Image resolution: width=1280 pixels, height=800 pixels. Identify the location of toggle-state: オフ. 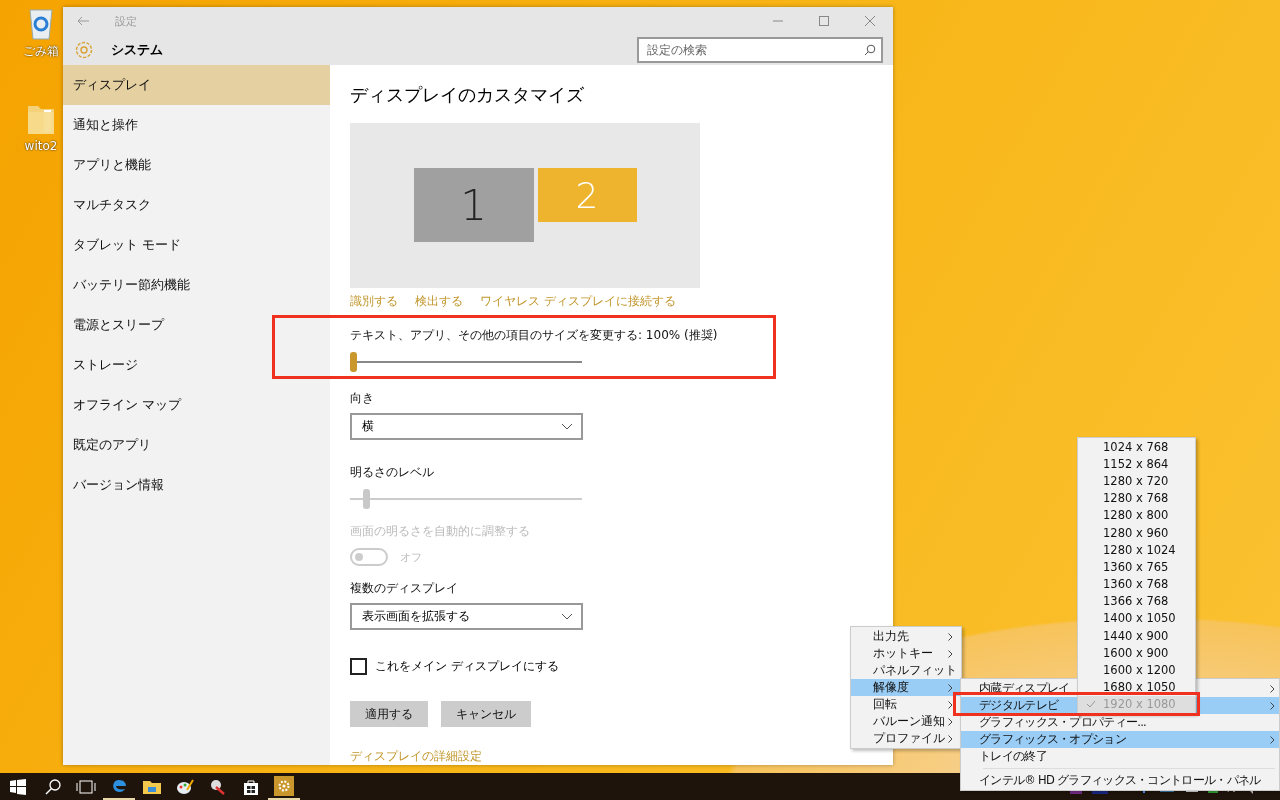
(411, 557).